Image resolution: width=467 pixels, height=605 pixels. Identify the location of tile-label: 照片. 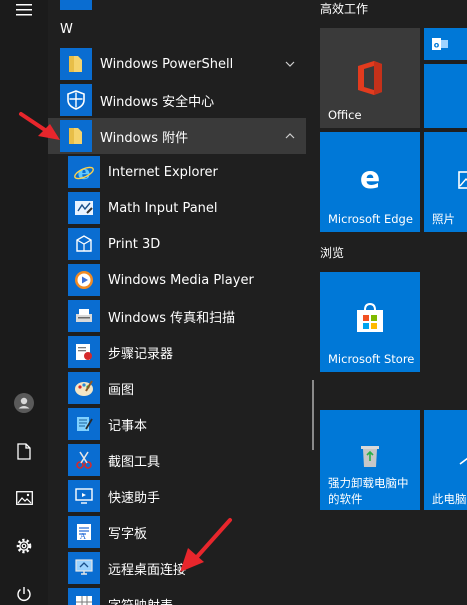
(443, 219).